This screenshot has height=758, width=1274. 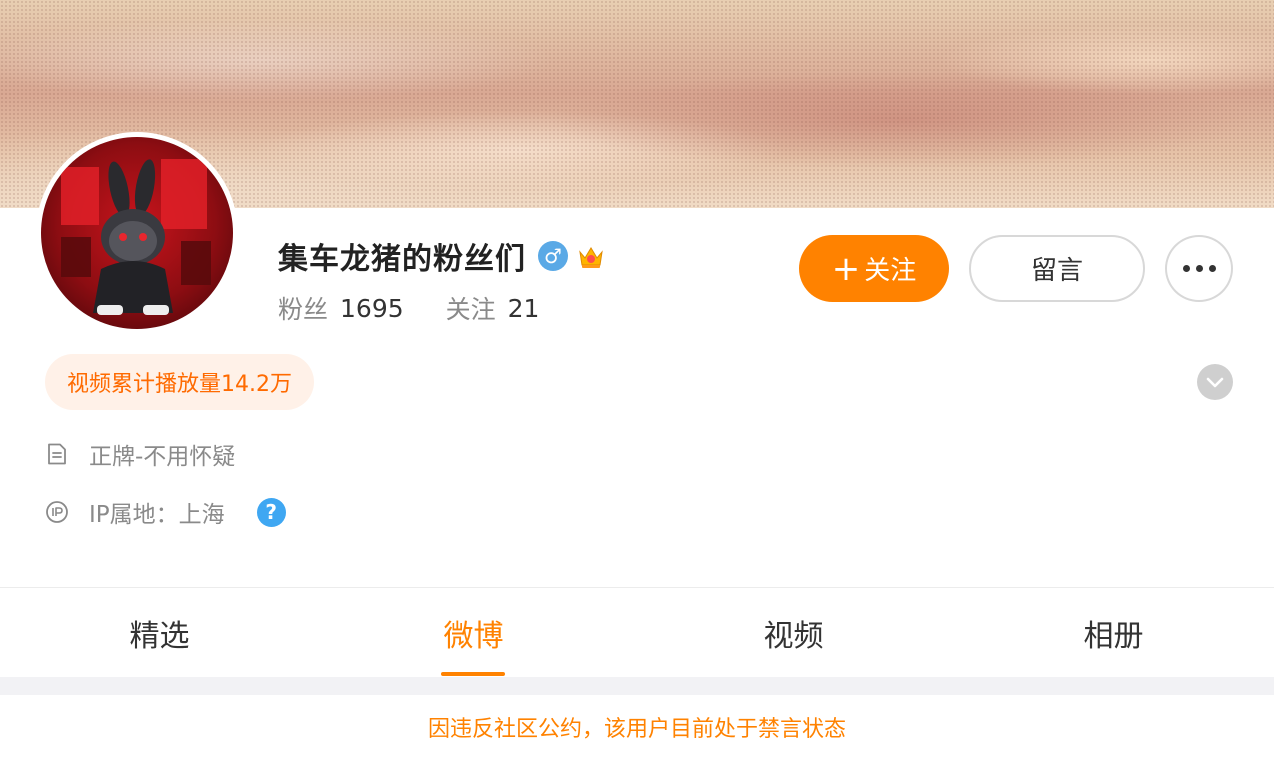 I want to click on name-row: 集车龙猪的粉丝们 ♂, so click(x=442, y=256).